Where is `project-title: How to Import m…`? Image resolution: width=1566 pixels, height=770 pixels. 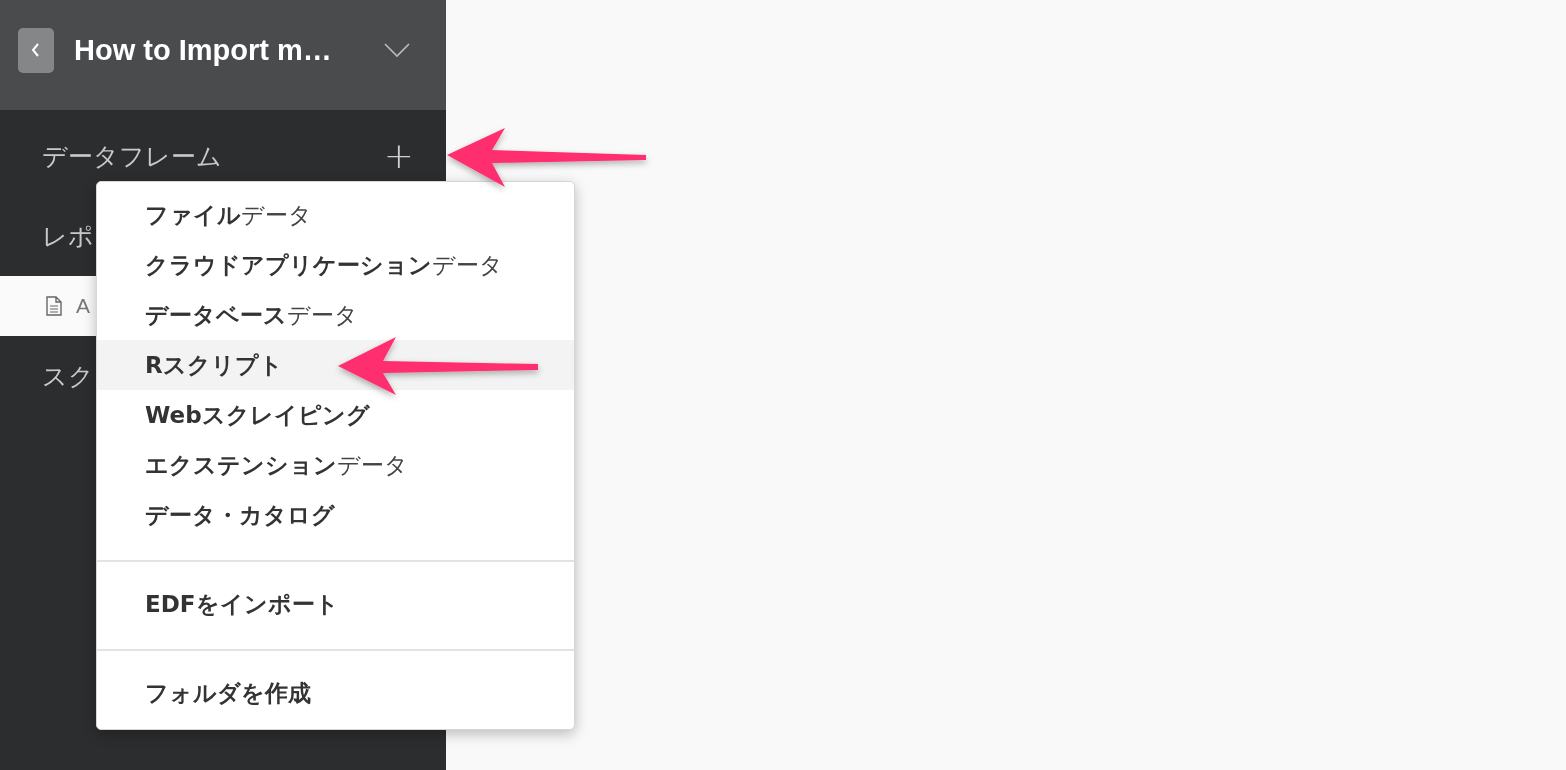 project-title: How to Import m… is located at coordinates (203, 50).